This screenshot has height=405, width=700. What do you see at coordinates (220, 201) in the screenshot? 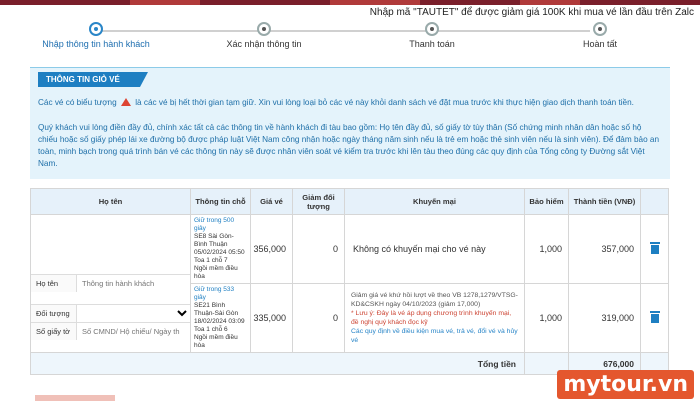
I see `col-seat: Thông tin chỗ` at bounding box center [220, 201].